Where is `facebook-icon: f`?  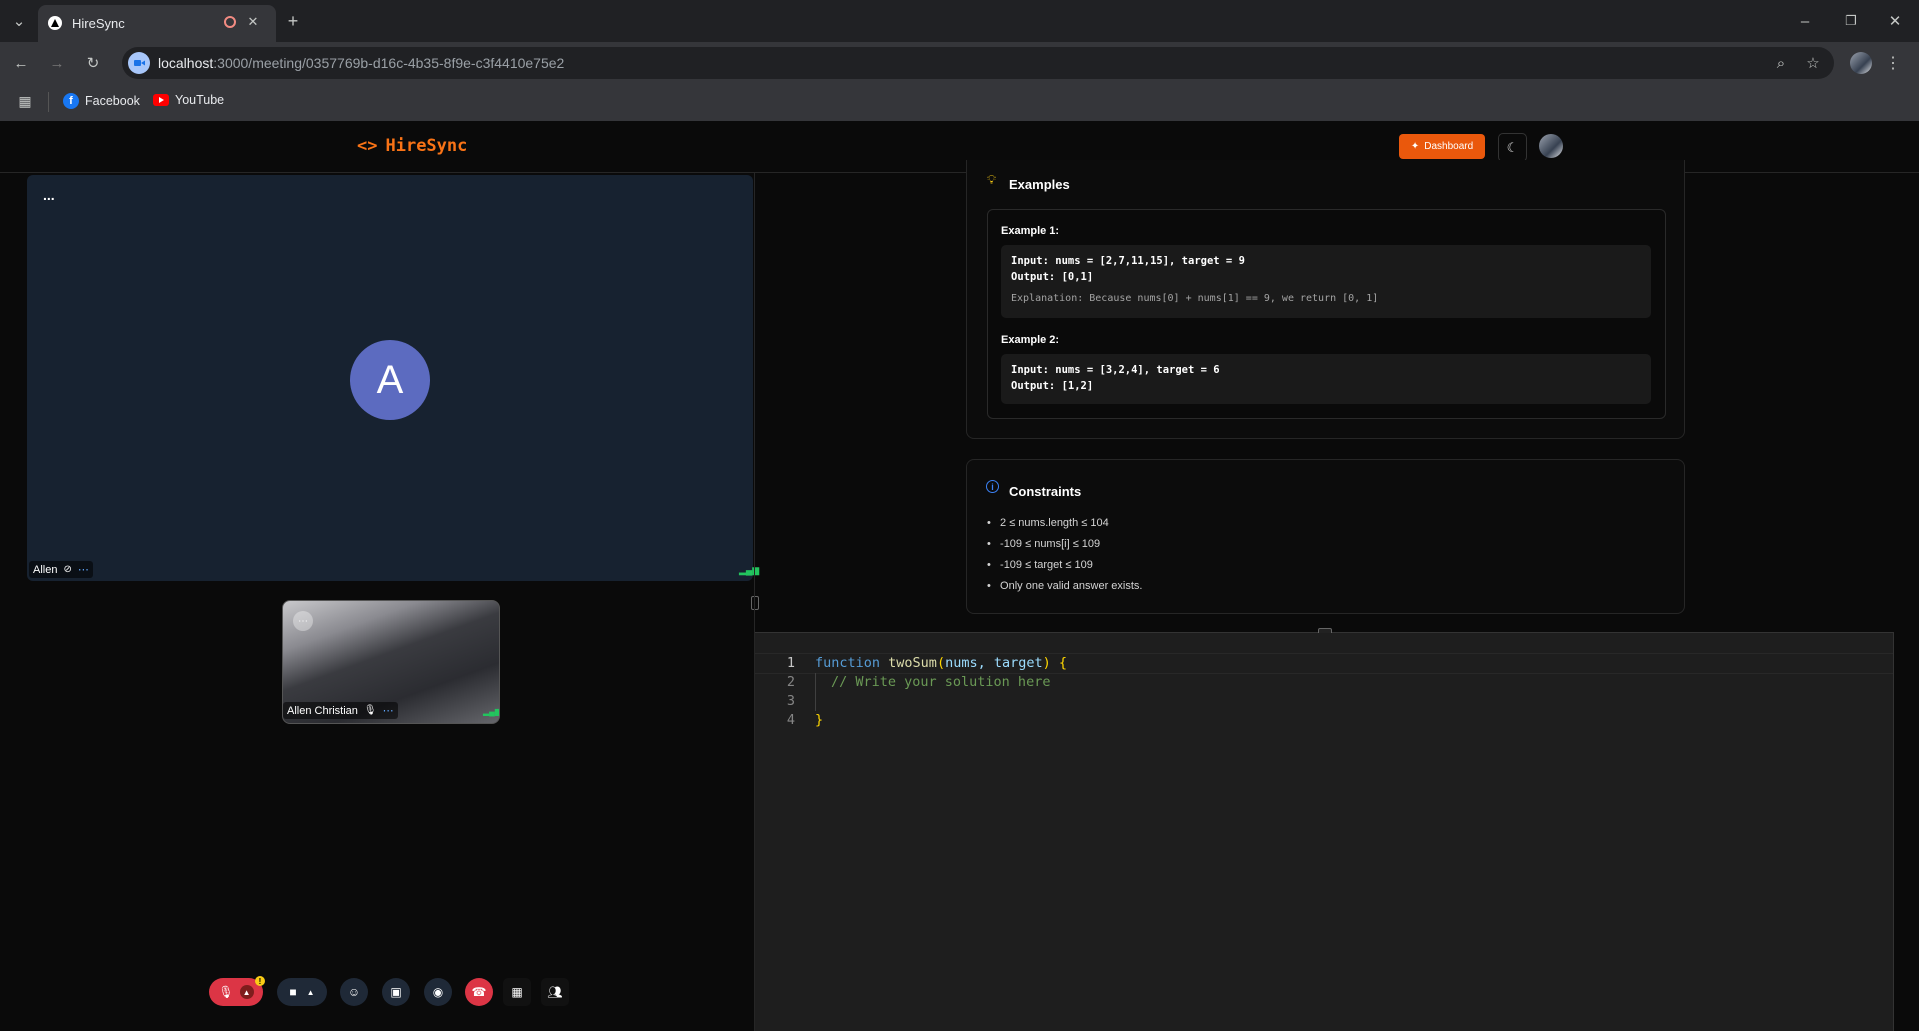 facebook-icon: f is located at coordinates (71, 101).